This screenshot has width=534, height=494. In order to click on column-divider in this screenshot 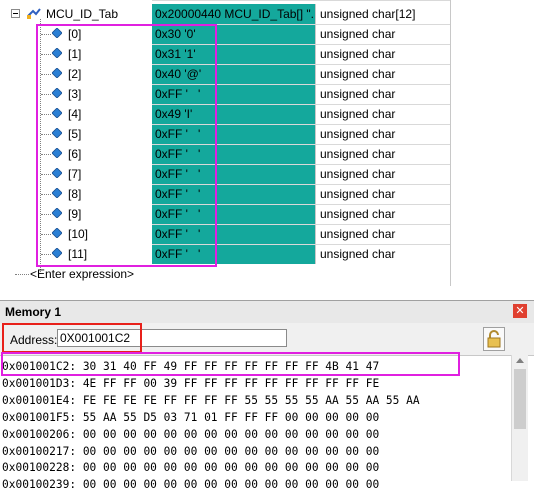, I will do `click(450, 143)`.